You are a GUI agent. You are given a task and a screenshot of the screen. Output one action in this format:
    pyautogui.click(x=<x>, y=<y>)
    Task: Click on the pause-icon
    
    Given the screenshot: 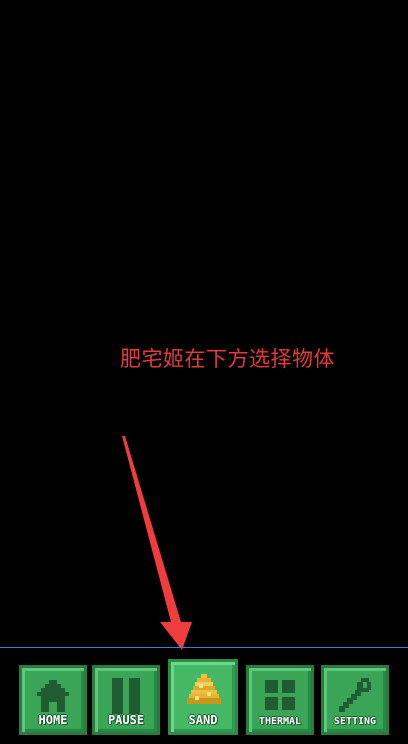 What is the action you would take?
    pyautogui.click(x=126, y=696)
    